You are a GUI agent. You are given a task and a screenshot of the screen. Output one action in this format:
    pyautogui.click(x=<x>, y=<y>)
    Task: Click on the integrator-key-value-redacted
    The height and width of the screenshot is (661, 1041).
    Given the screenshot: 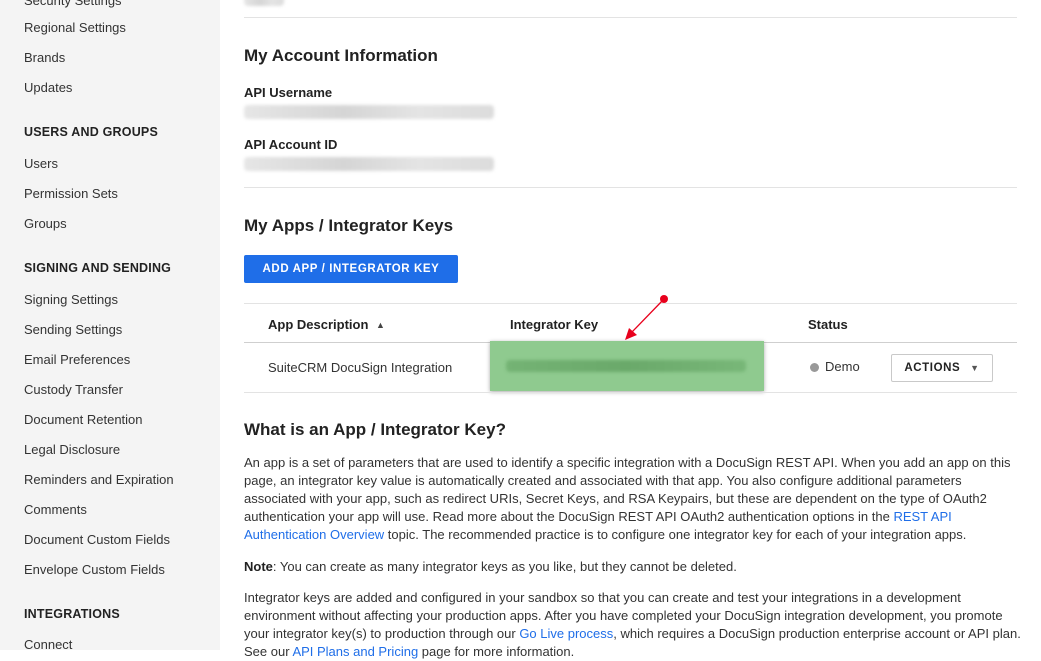 What is the action you would take?
    pyautogui.click(x=626, y=366)
    